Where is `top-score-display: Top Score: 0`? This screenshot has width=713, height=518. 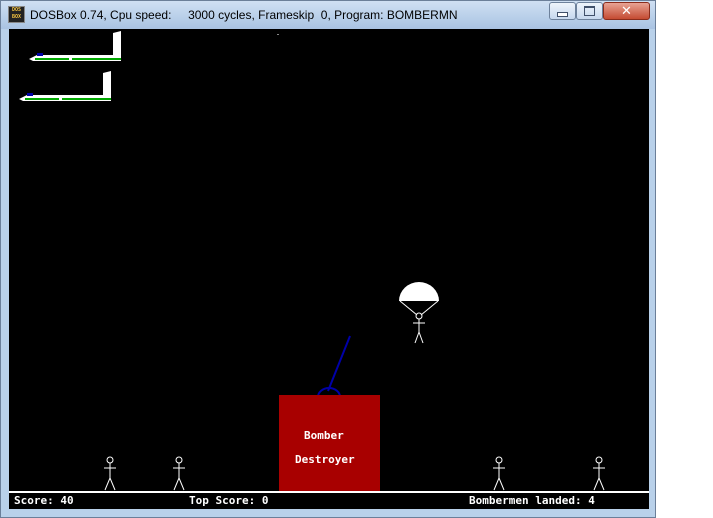
top-score-display: Top Score: 0 is located at coordinates (229, 500).